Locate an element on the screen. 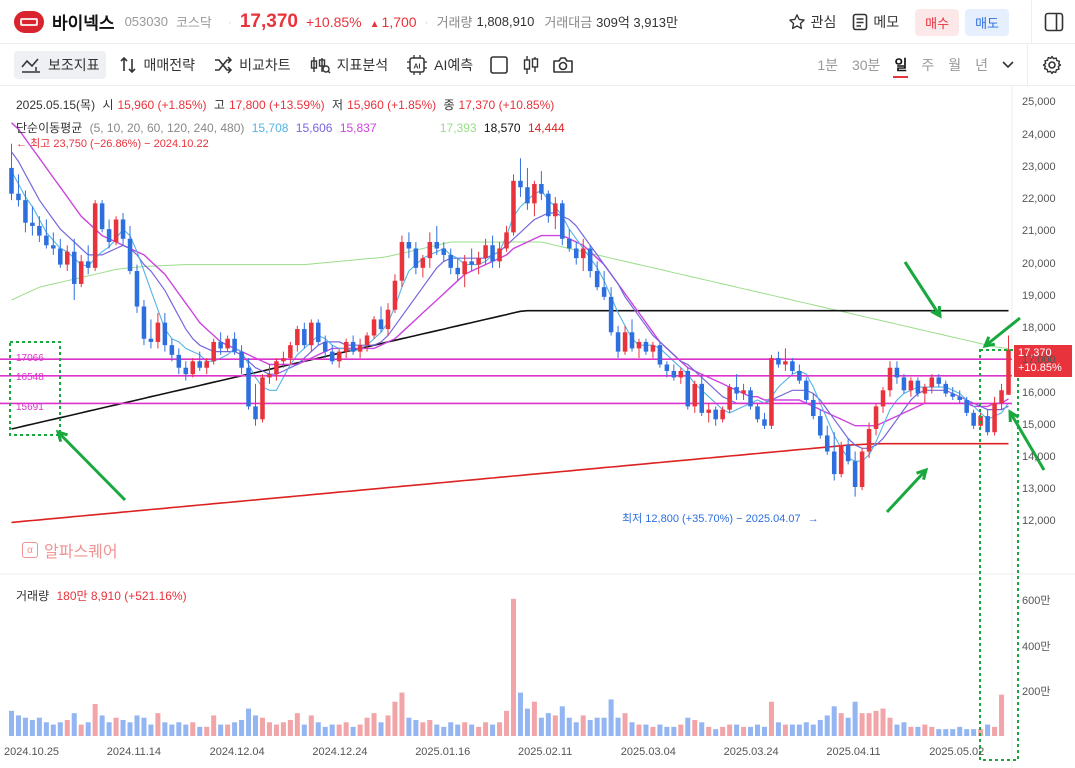 The image size is (1075, 768). side-panel-toggle is located at coordinates (1053, 22).